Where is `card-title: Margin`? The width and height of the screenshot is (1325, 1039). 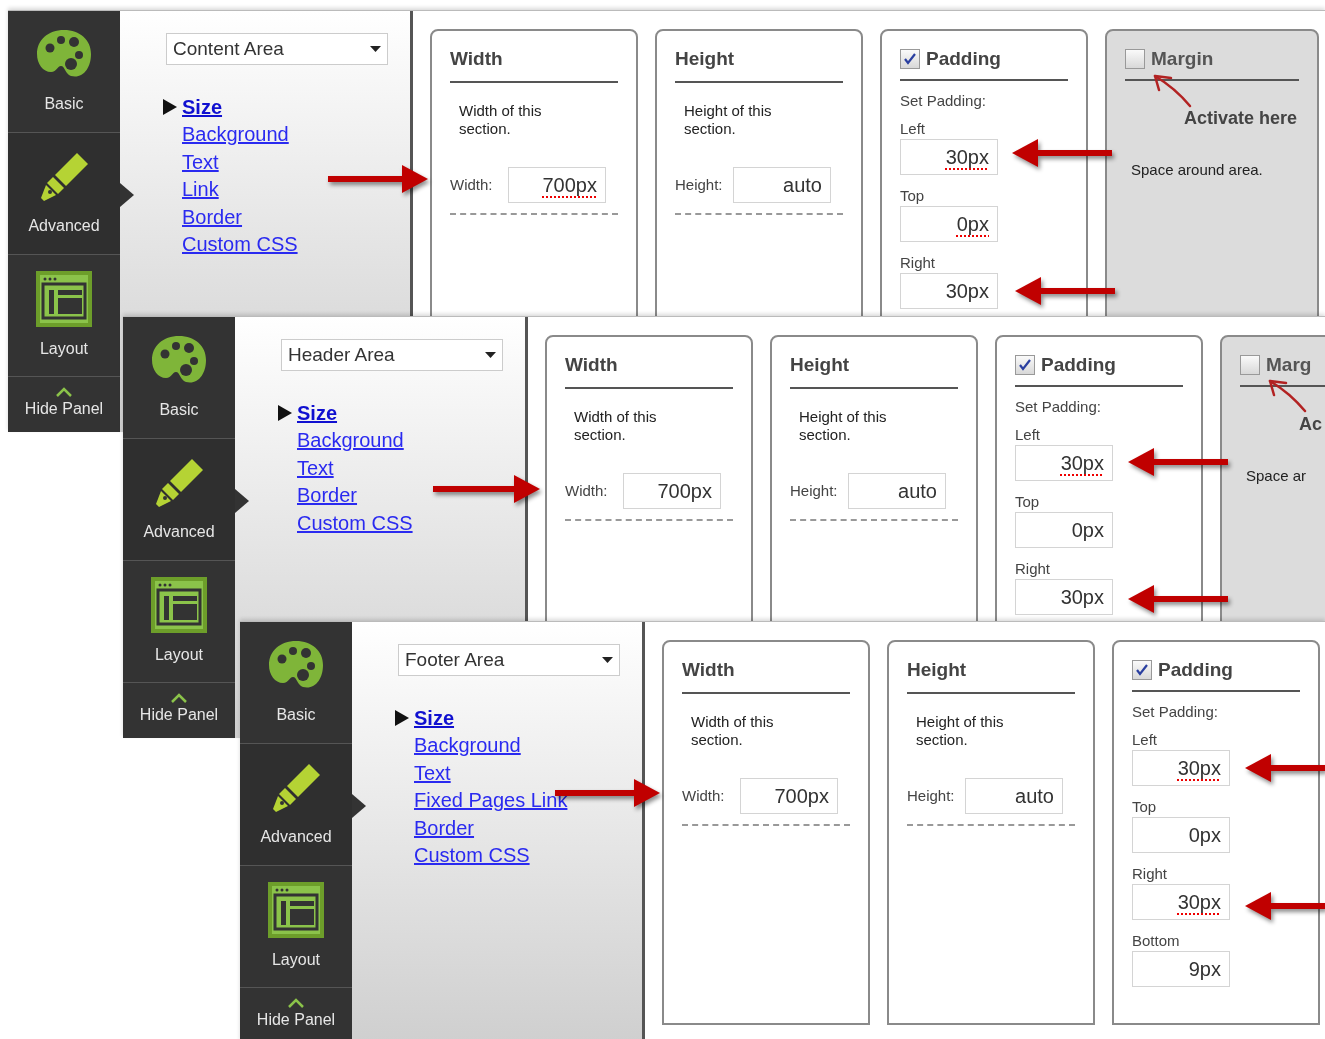 card-title: Margin is located at coordinates (1182, 59).